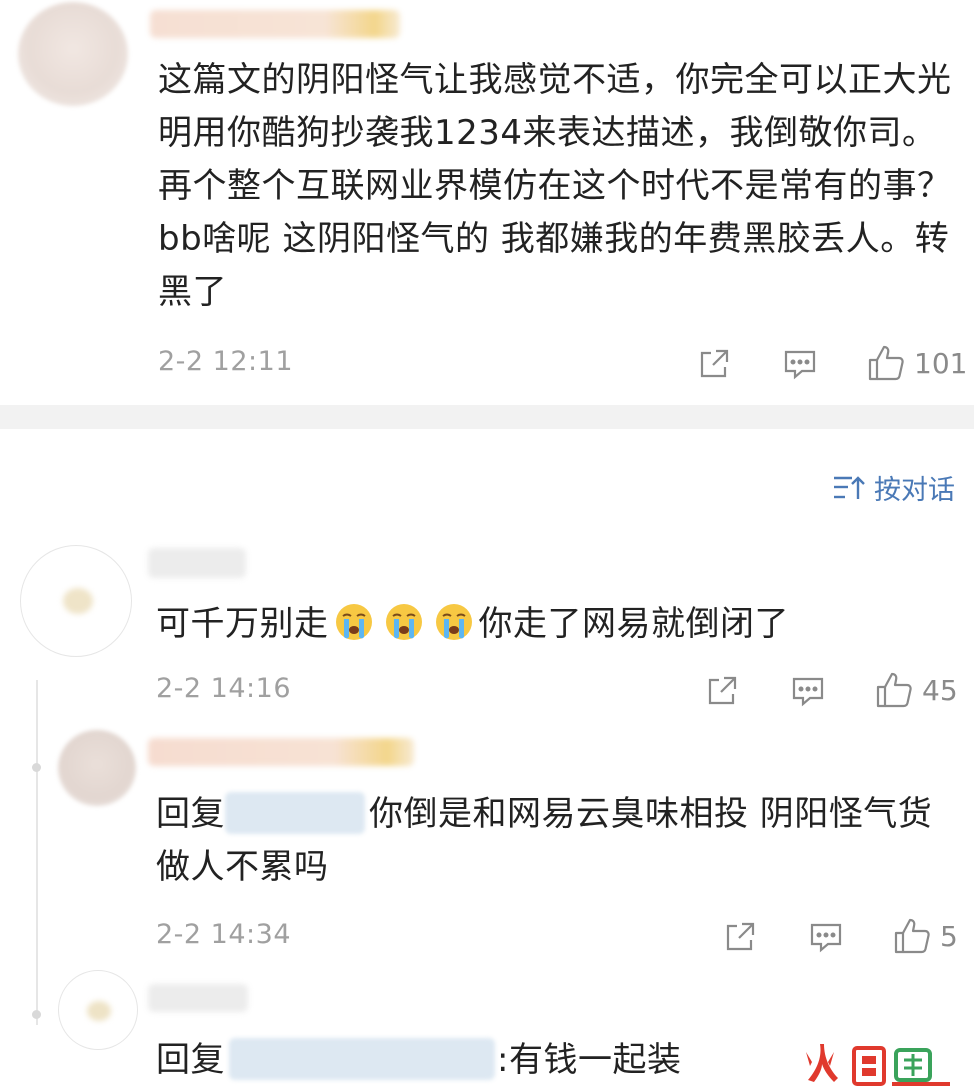 The width and height of the screenshot is (974, 1092). Describe the element at coordinates (949, 936) in the screenshot. I see `like-count: 5` at that location.